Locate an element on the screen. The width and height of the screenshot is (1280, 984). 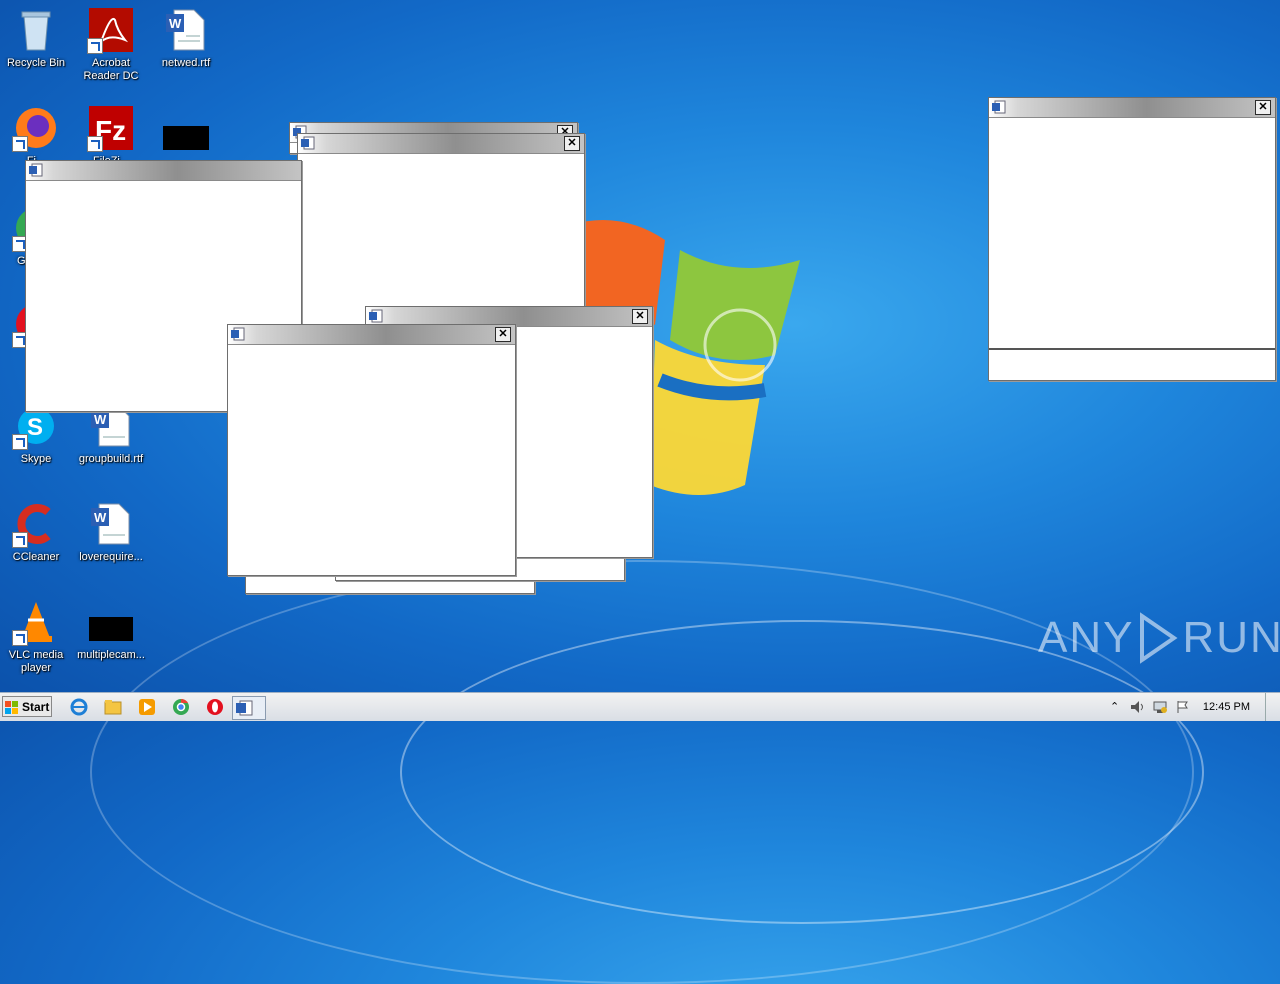
icon-label: netwed.rtf is located at coordinates (186, 63).